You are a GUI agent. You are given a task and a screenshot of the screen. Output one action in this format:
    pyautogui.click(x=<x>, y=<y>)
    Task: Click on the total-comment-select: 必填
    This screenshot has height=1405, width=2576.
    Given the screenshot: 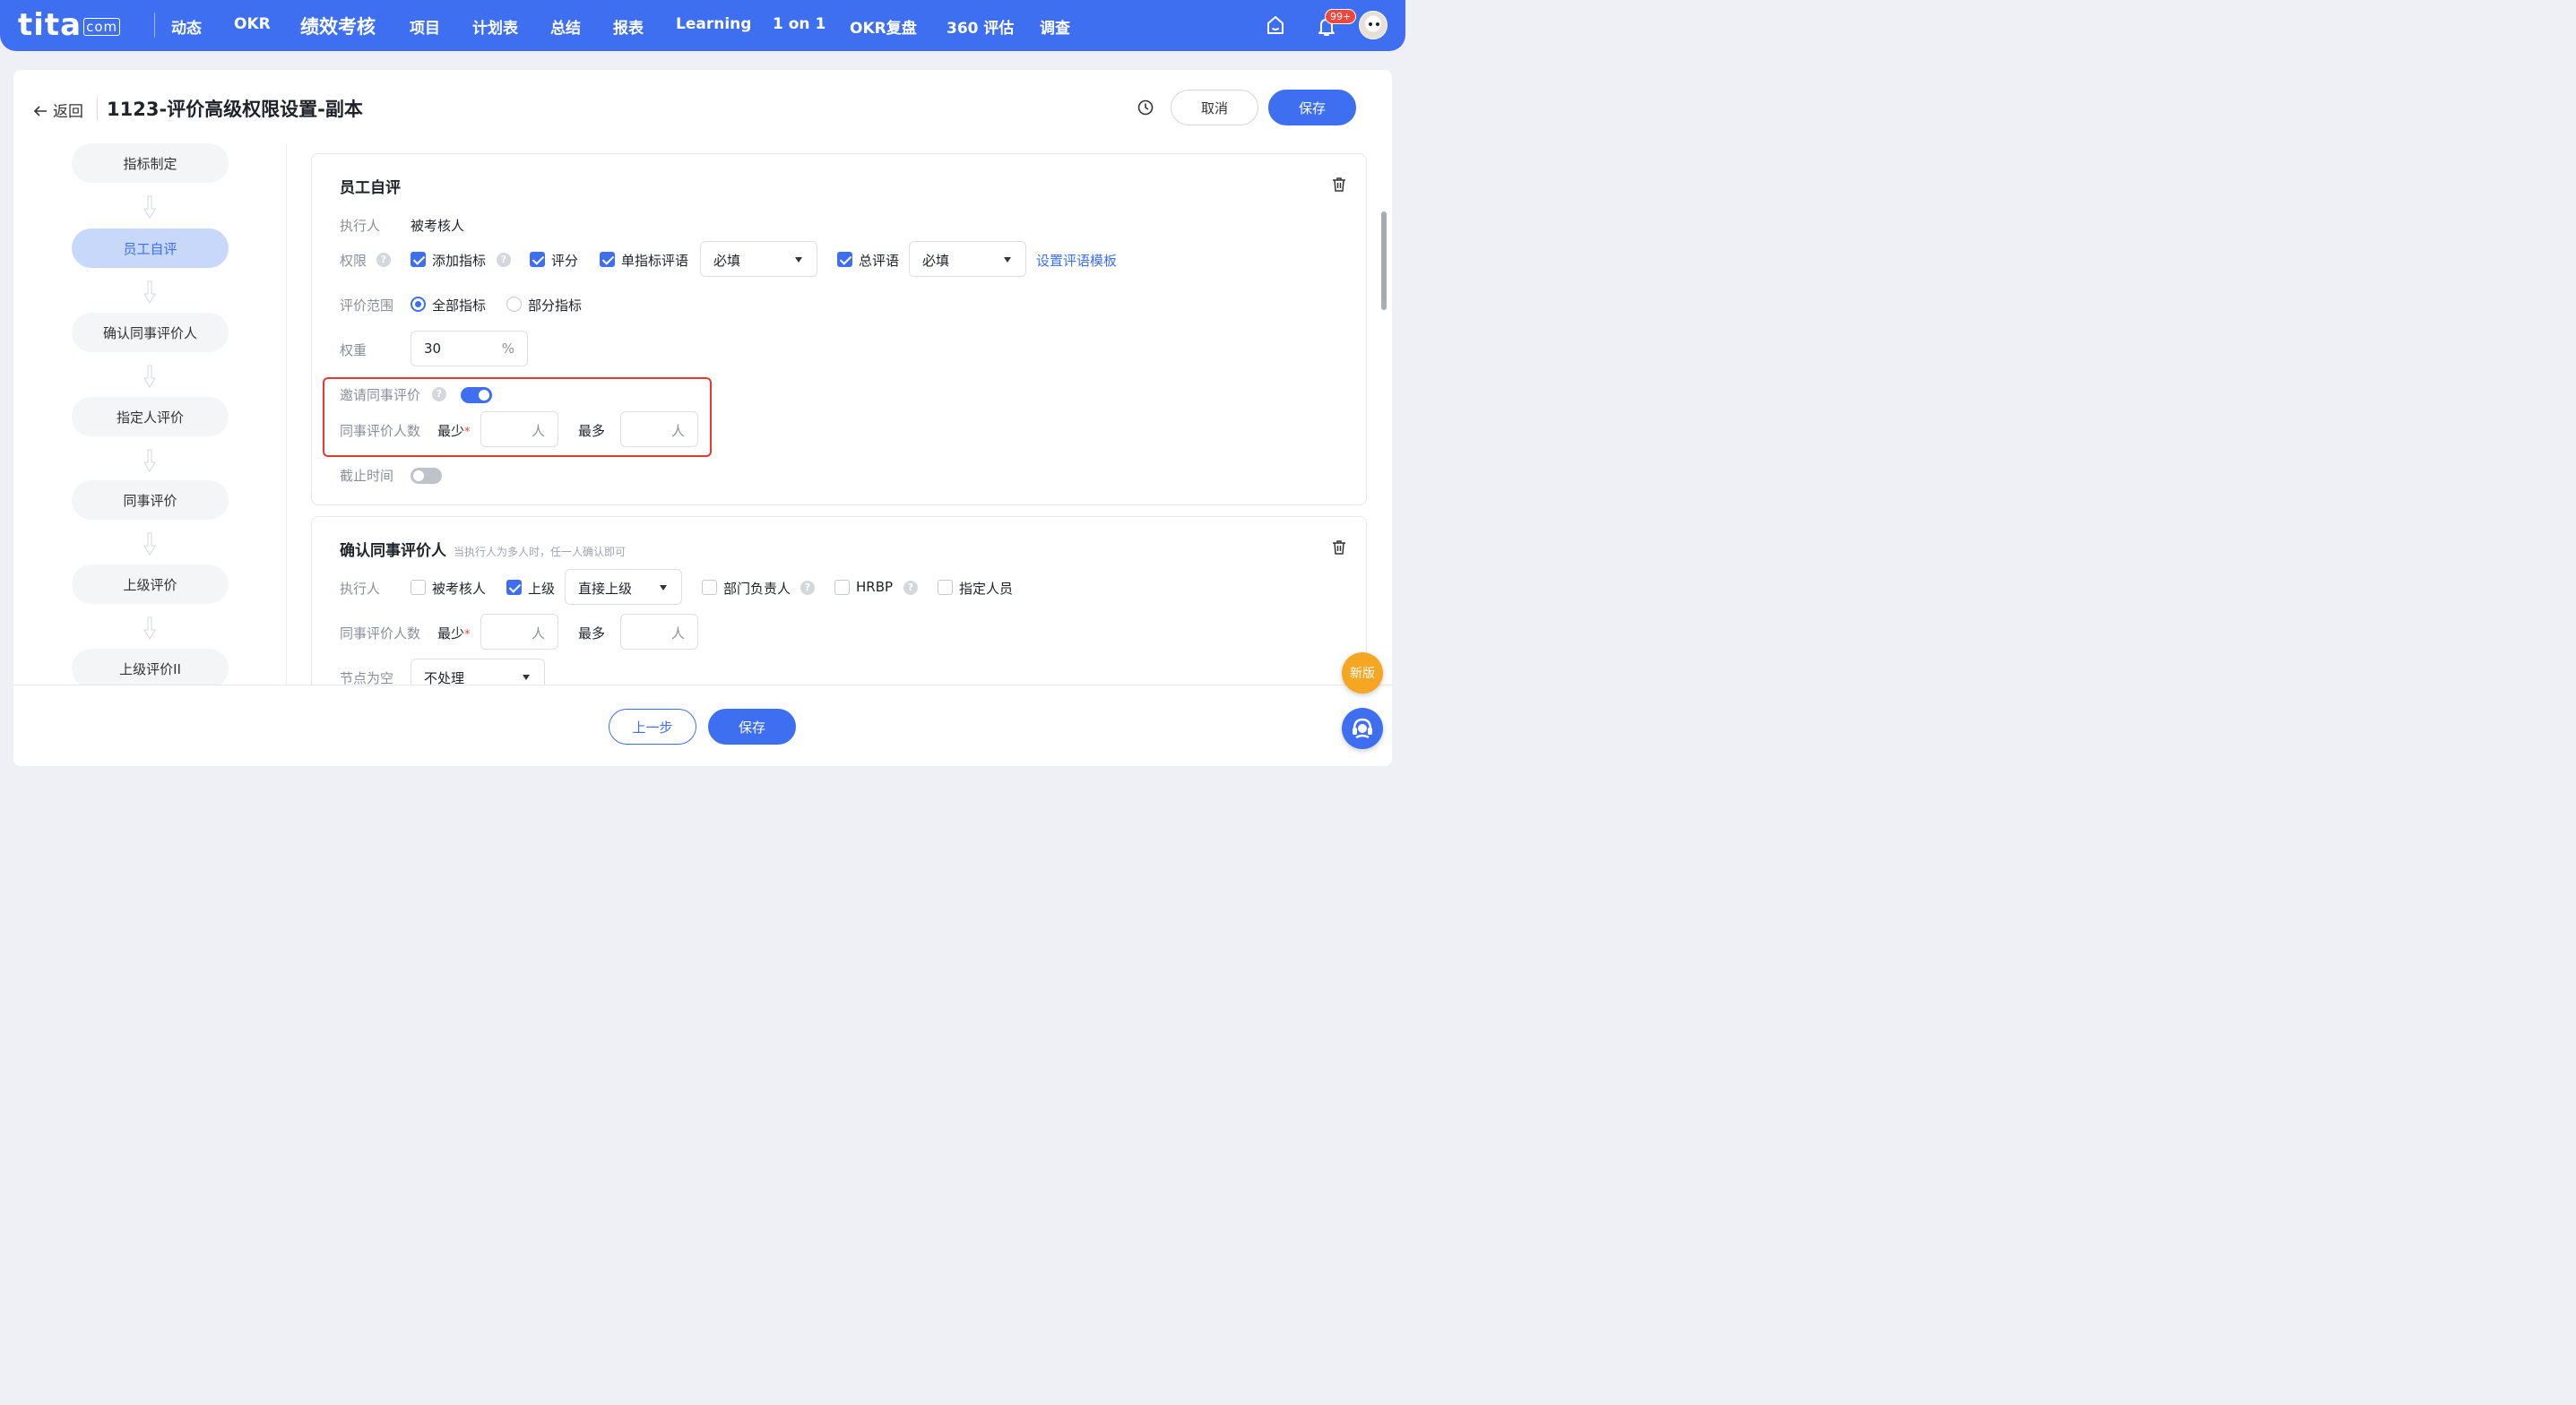 What is the action you would take?
    pyautogui.click(x=967, y=259)
    